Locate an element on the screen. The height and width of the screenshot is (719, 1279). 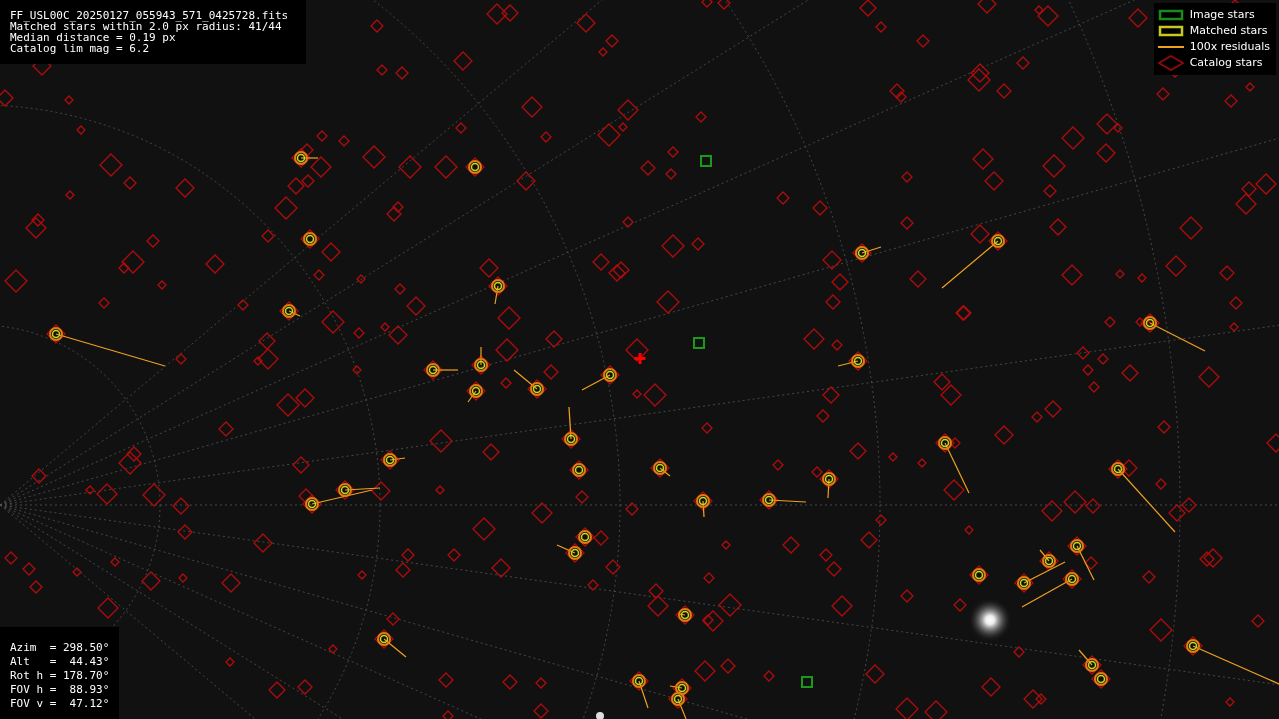
legend-label: 100x residuals is located at coordinates (1229, 47).